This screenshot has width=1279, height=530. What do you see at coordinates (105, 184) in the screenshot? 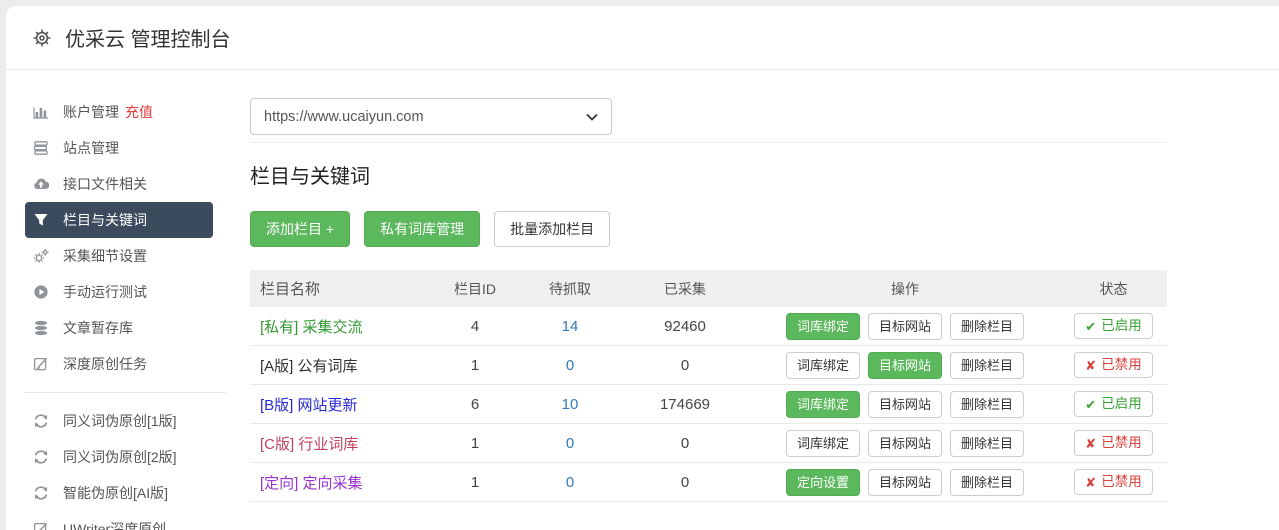
I see `sidebar-item-label: 接口文件相关` at bounding box center [105, 184].